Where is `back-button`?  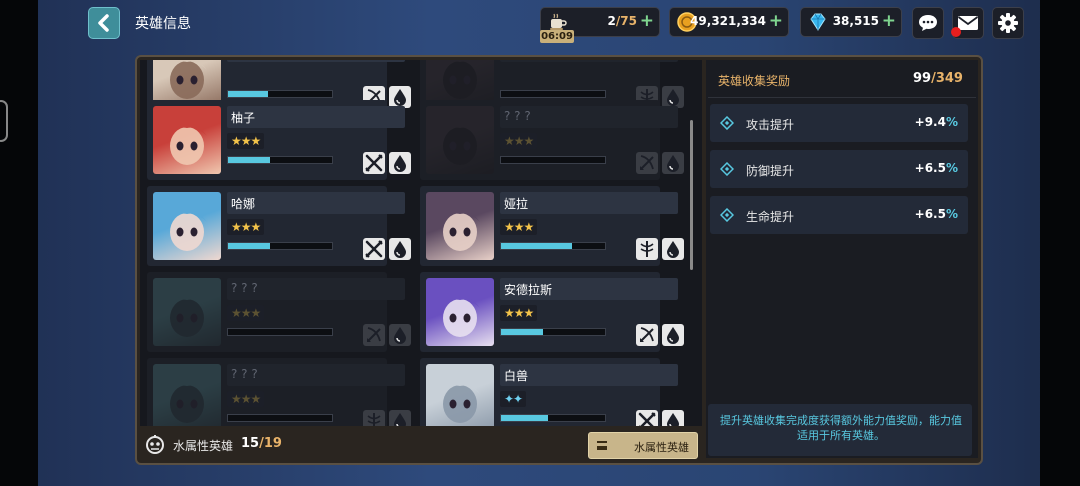
back-button is located at coordinates (104, 23).